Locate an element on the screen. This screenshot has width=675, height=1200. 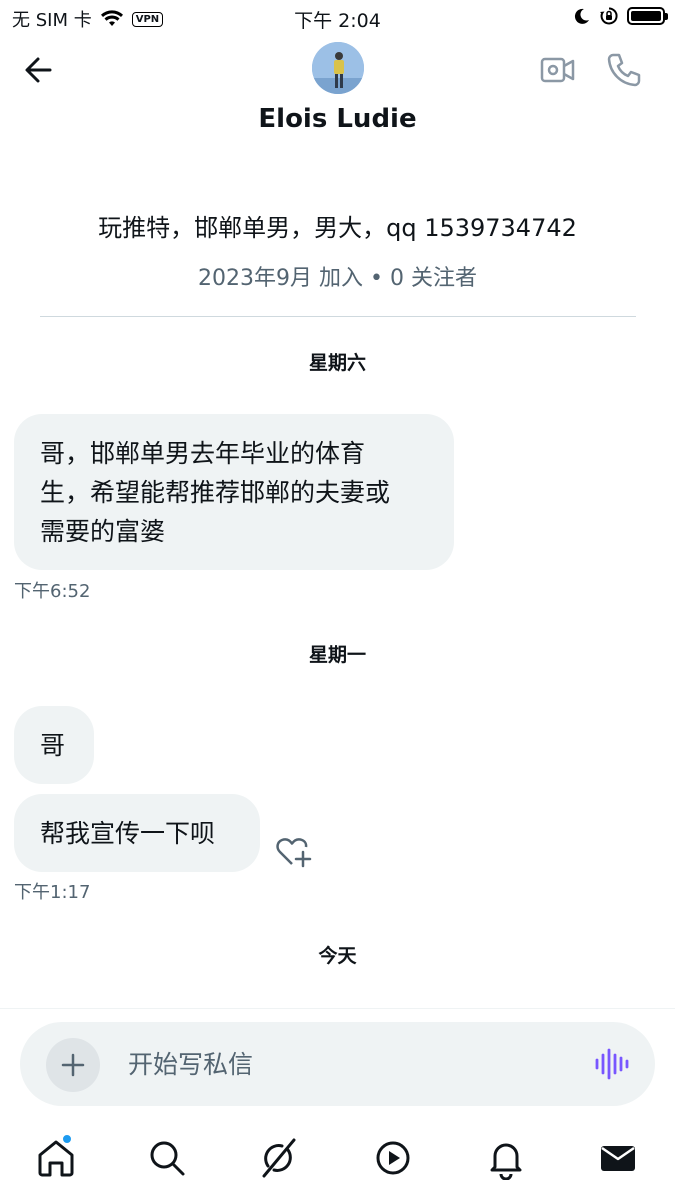
message-input is located at coordinates (343, 1064).